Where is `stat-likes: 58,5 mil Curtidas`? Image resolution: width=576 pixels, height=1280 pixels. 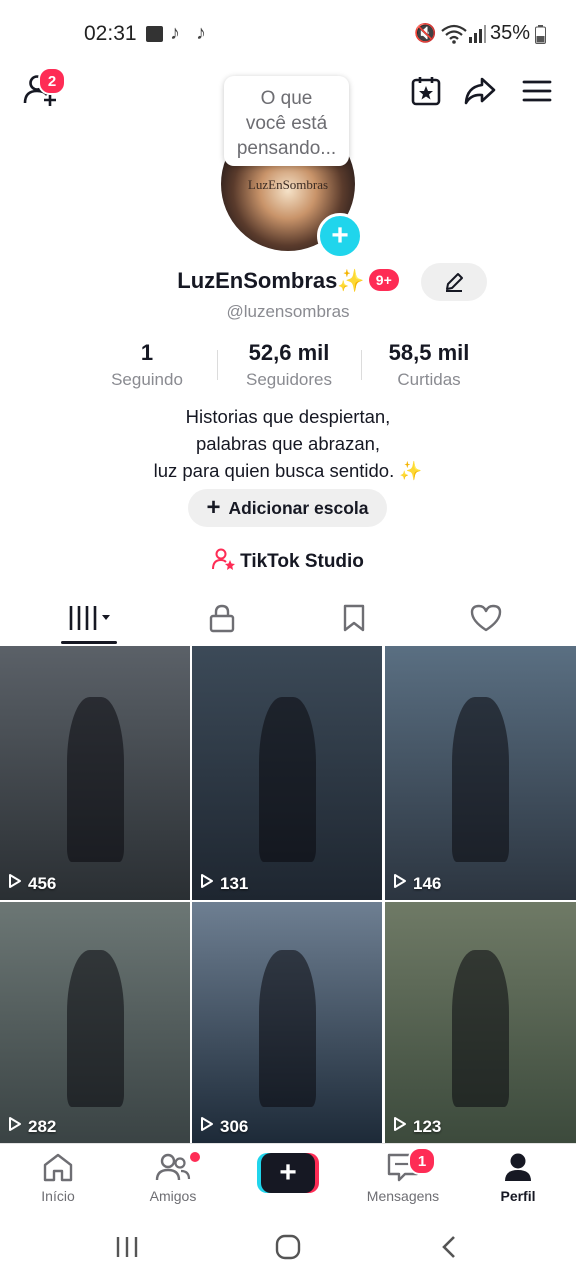 stat-likes: 58,5 mil Curtidas is located at coordinates (429, 365).